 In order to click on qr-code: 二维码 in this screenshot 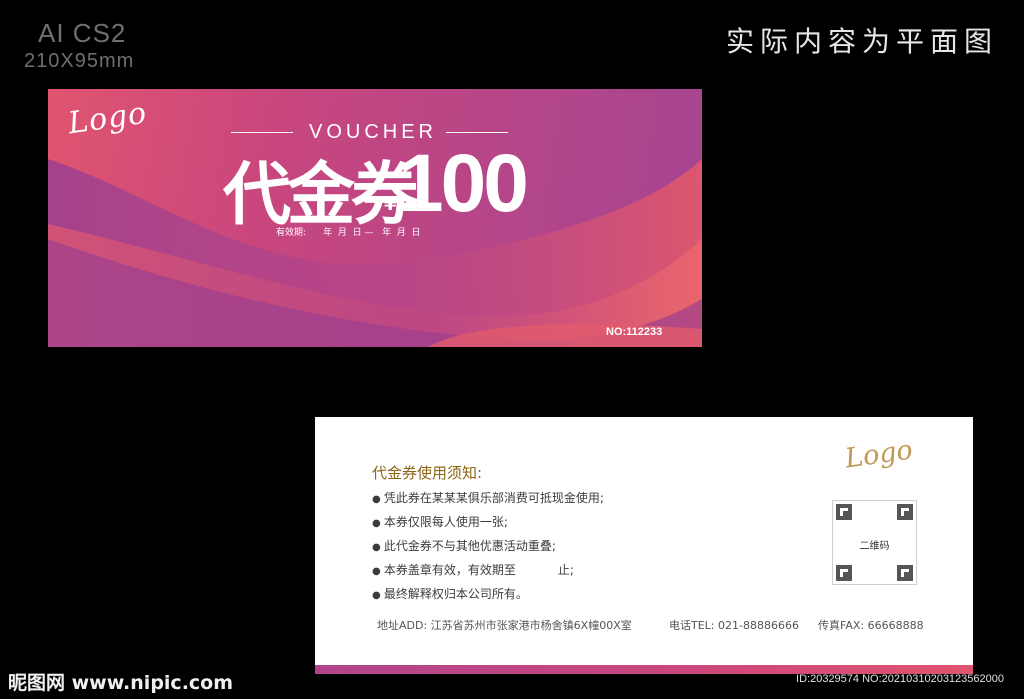, I will do `click(874, 542)`.